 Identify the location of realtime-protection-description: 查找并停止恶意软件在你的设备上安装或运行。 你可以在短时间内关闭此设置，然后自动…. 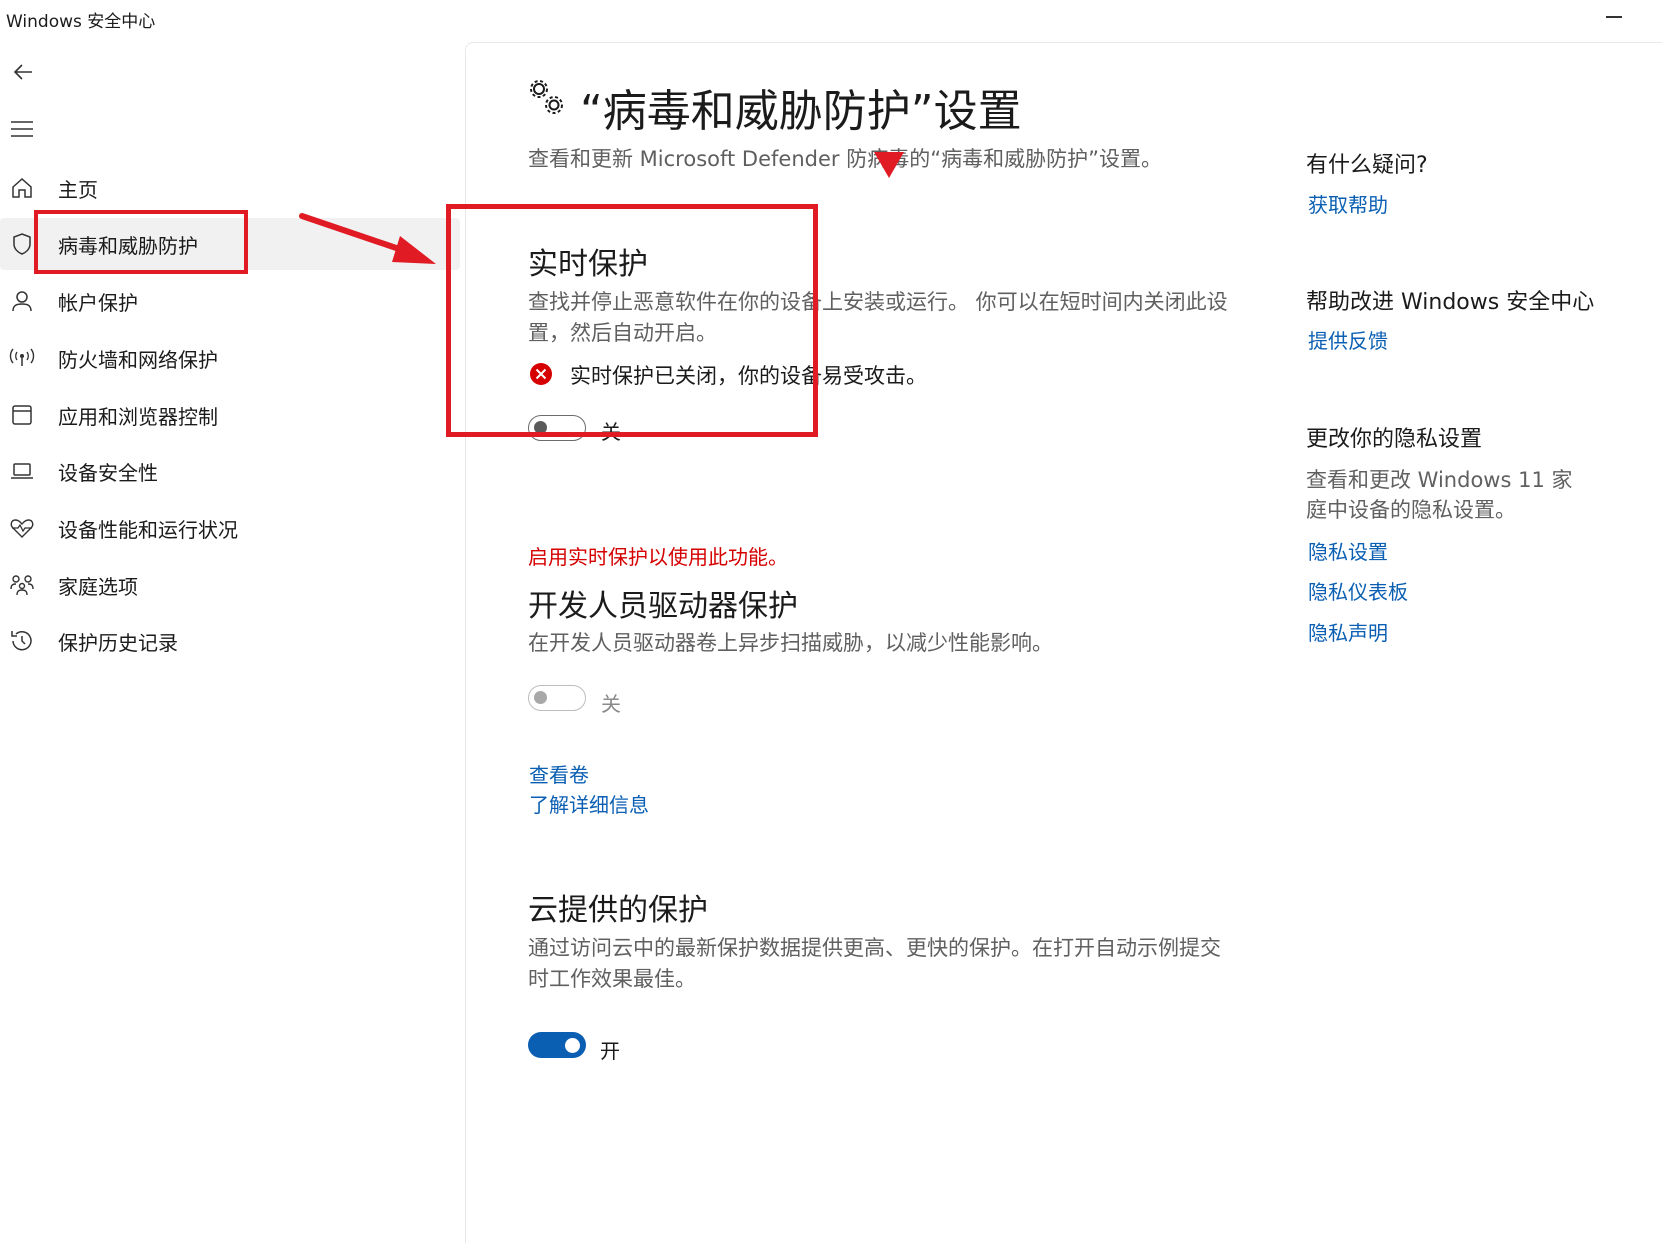
(878, 317).